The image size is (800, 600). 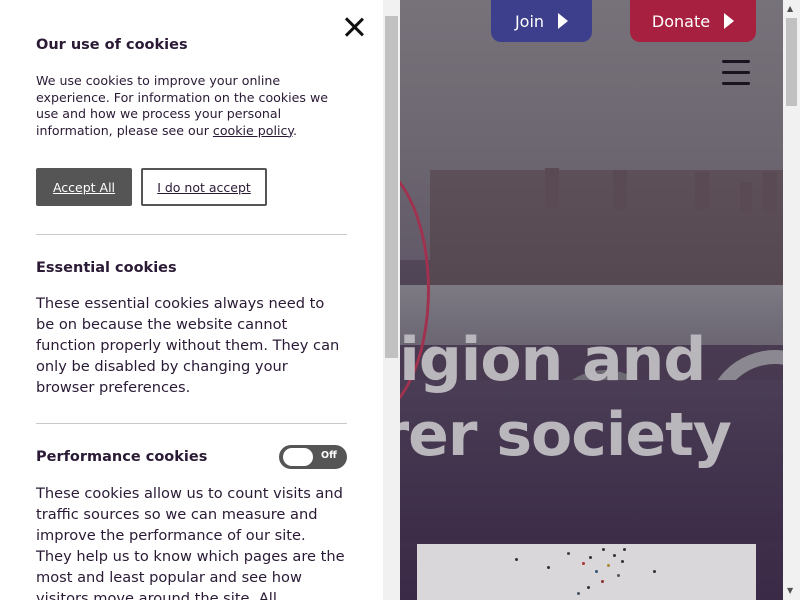 What do you see at coordinates (112, 45) in the screenshot?
I see `cookie-panel-title: Our use of cookies` at bounding box center [112, 45].